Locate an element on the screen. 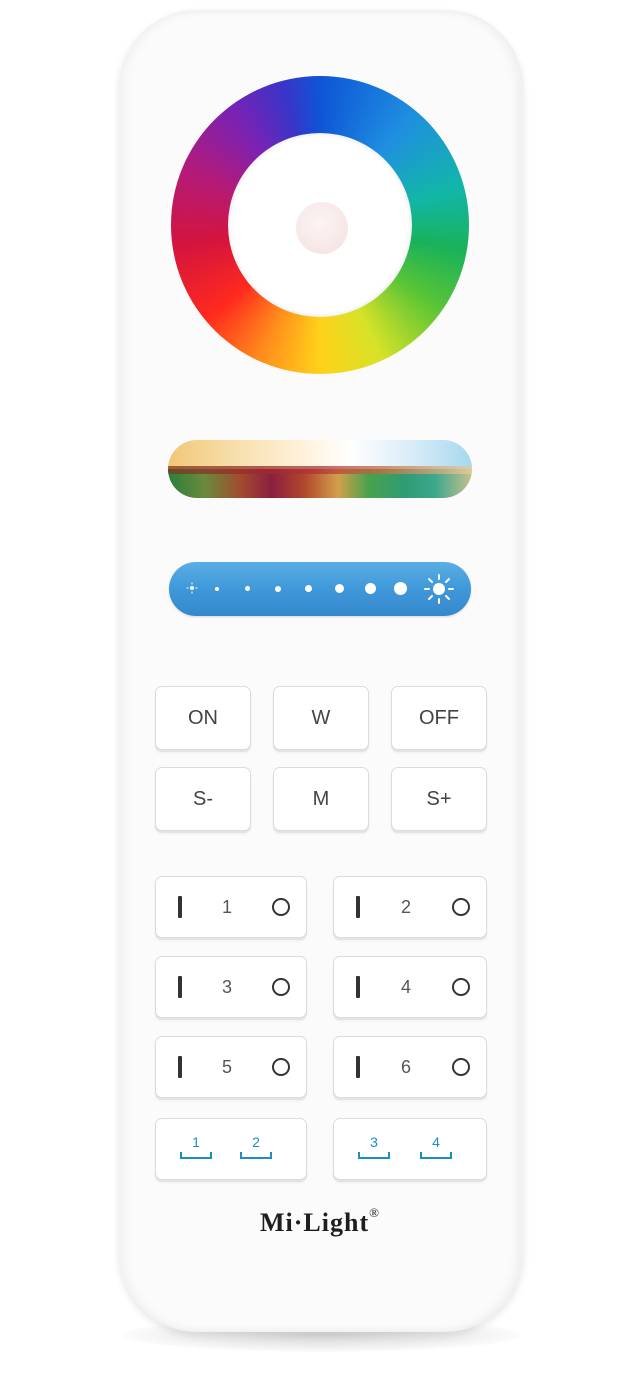 This screenshot has height=1380, width=640. scene-button-3-4: 3 4 is located at coordinates (410, 1149).